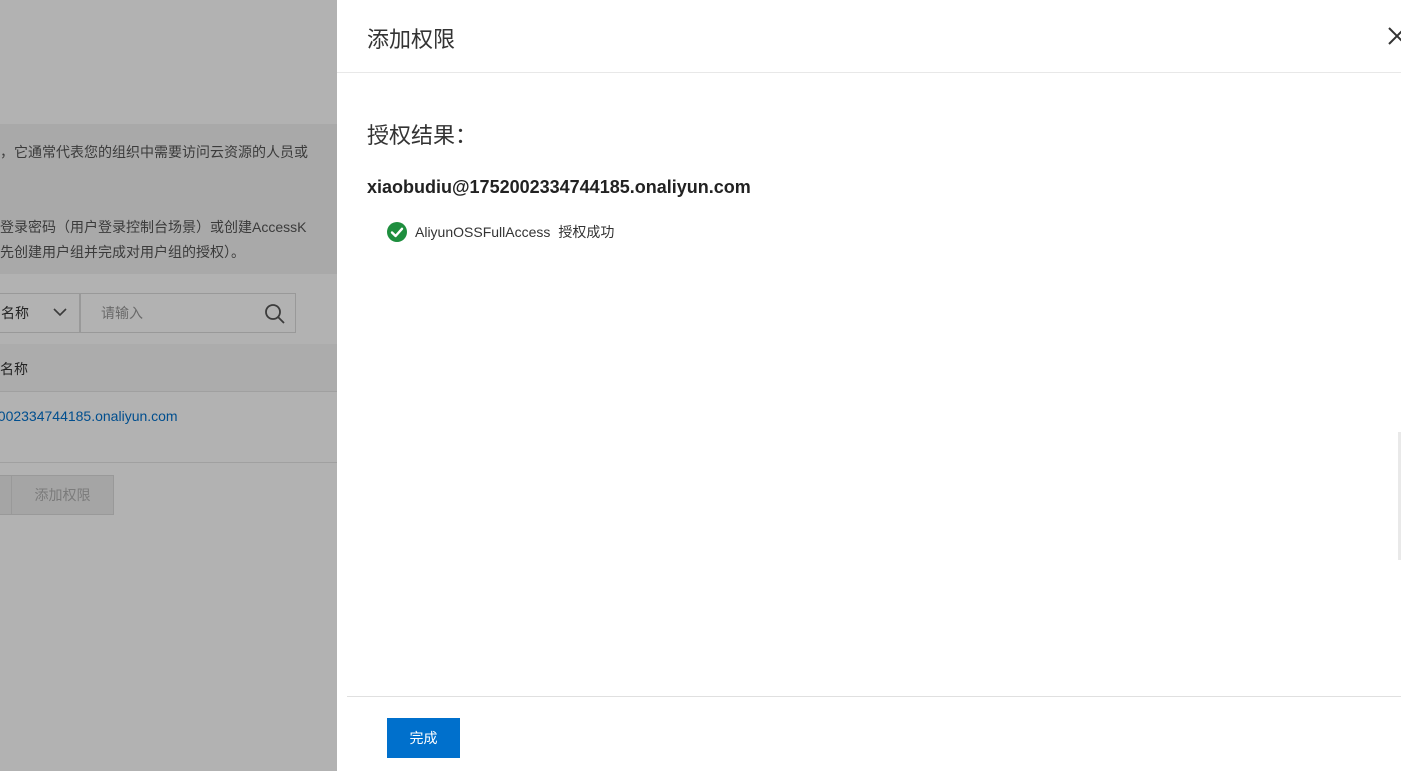  I want to click on drawer-title: 添加权限, so click(411, 39).